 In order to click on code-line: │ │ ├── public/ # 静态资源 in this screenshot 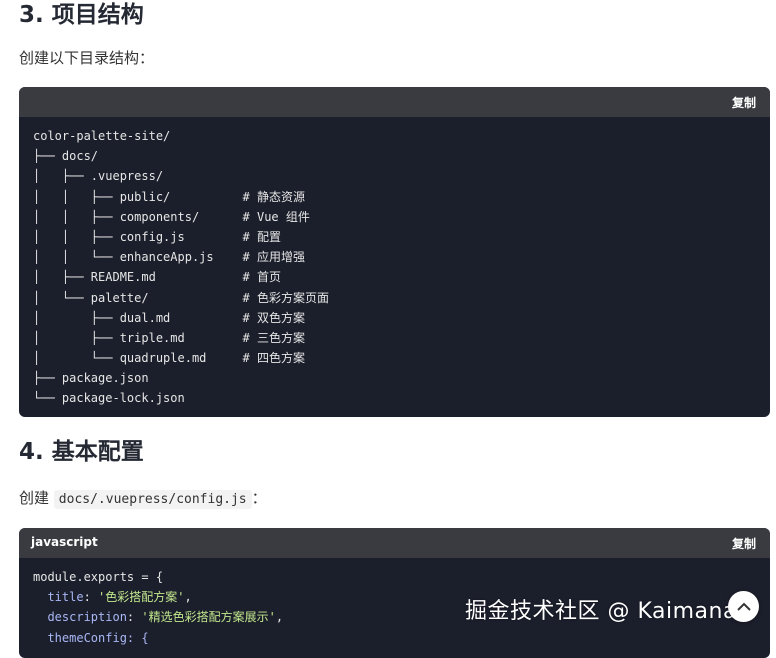, I will do `click(169, 196)`.